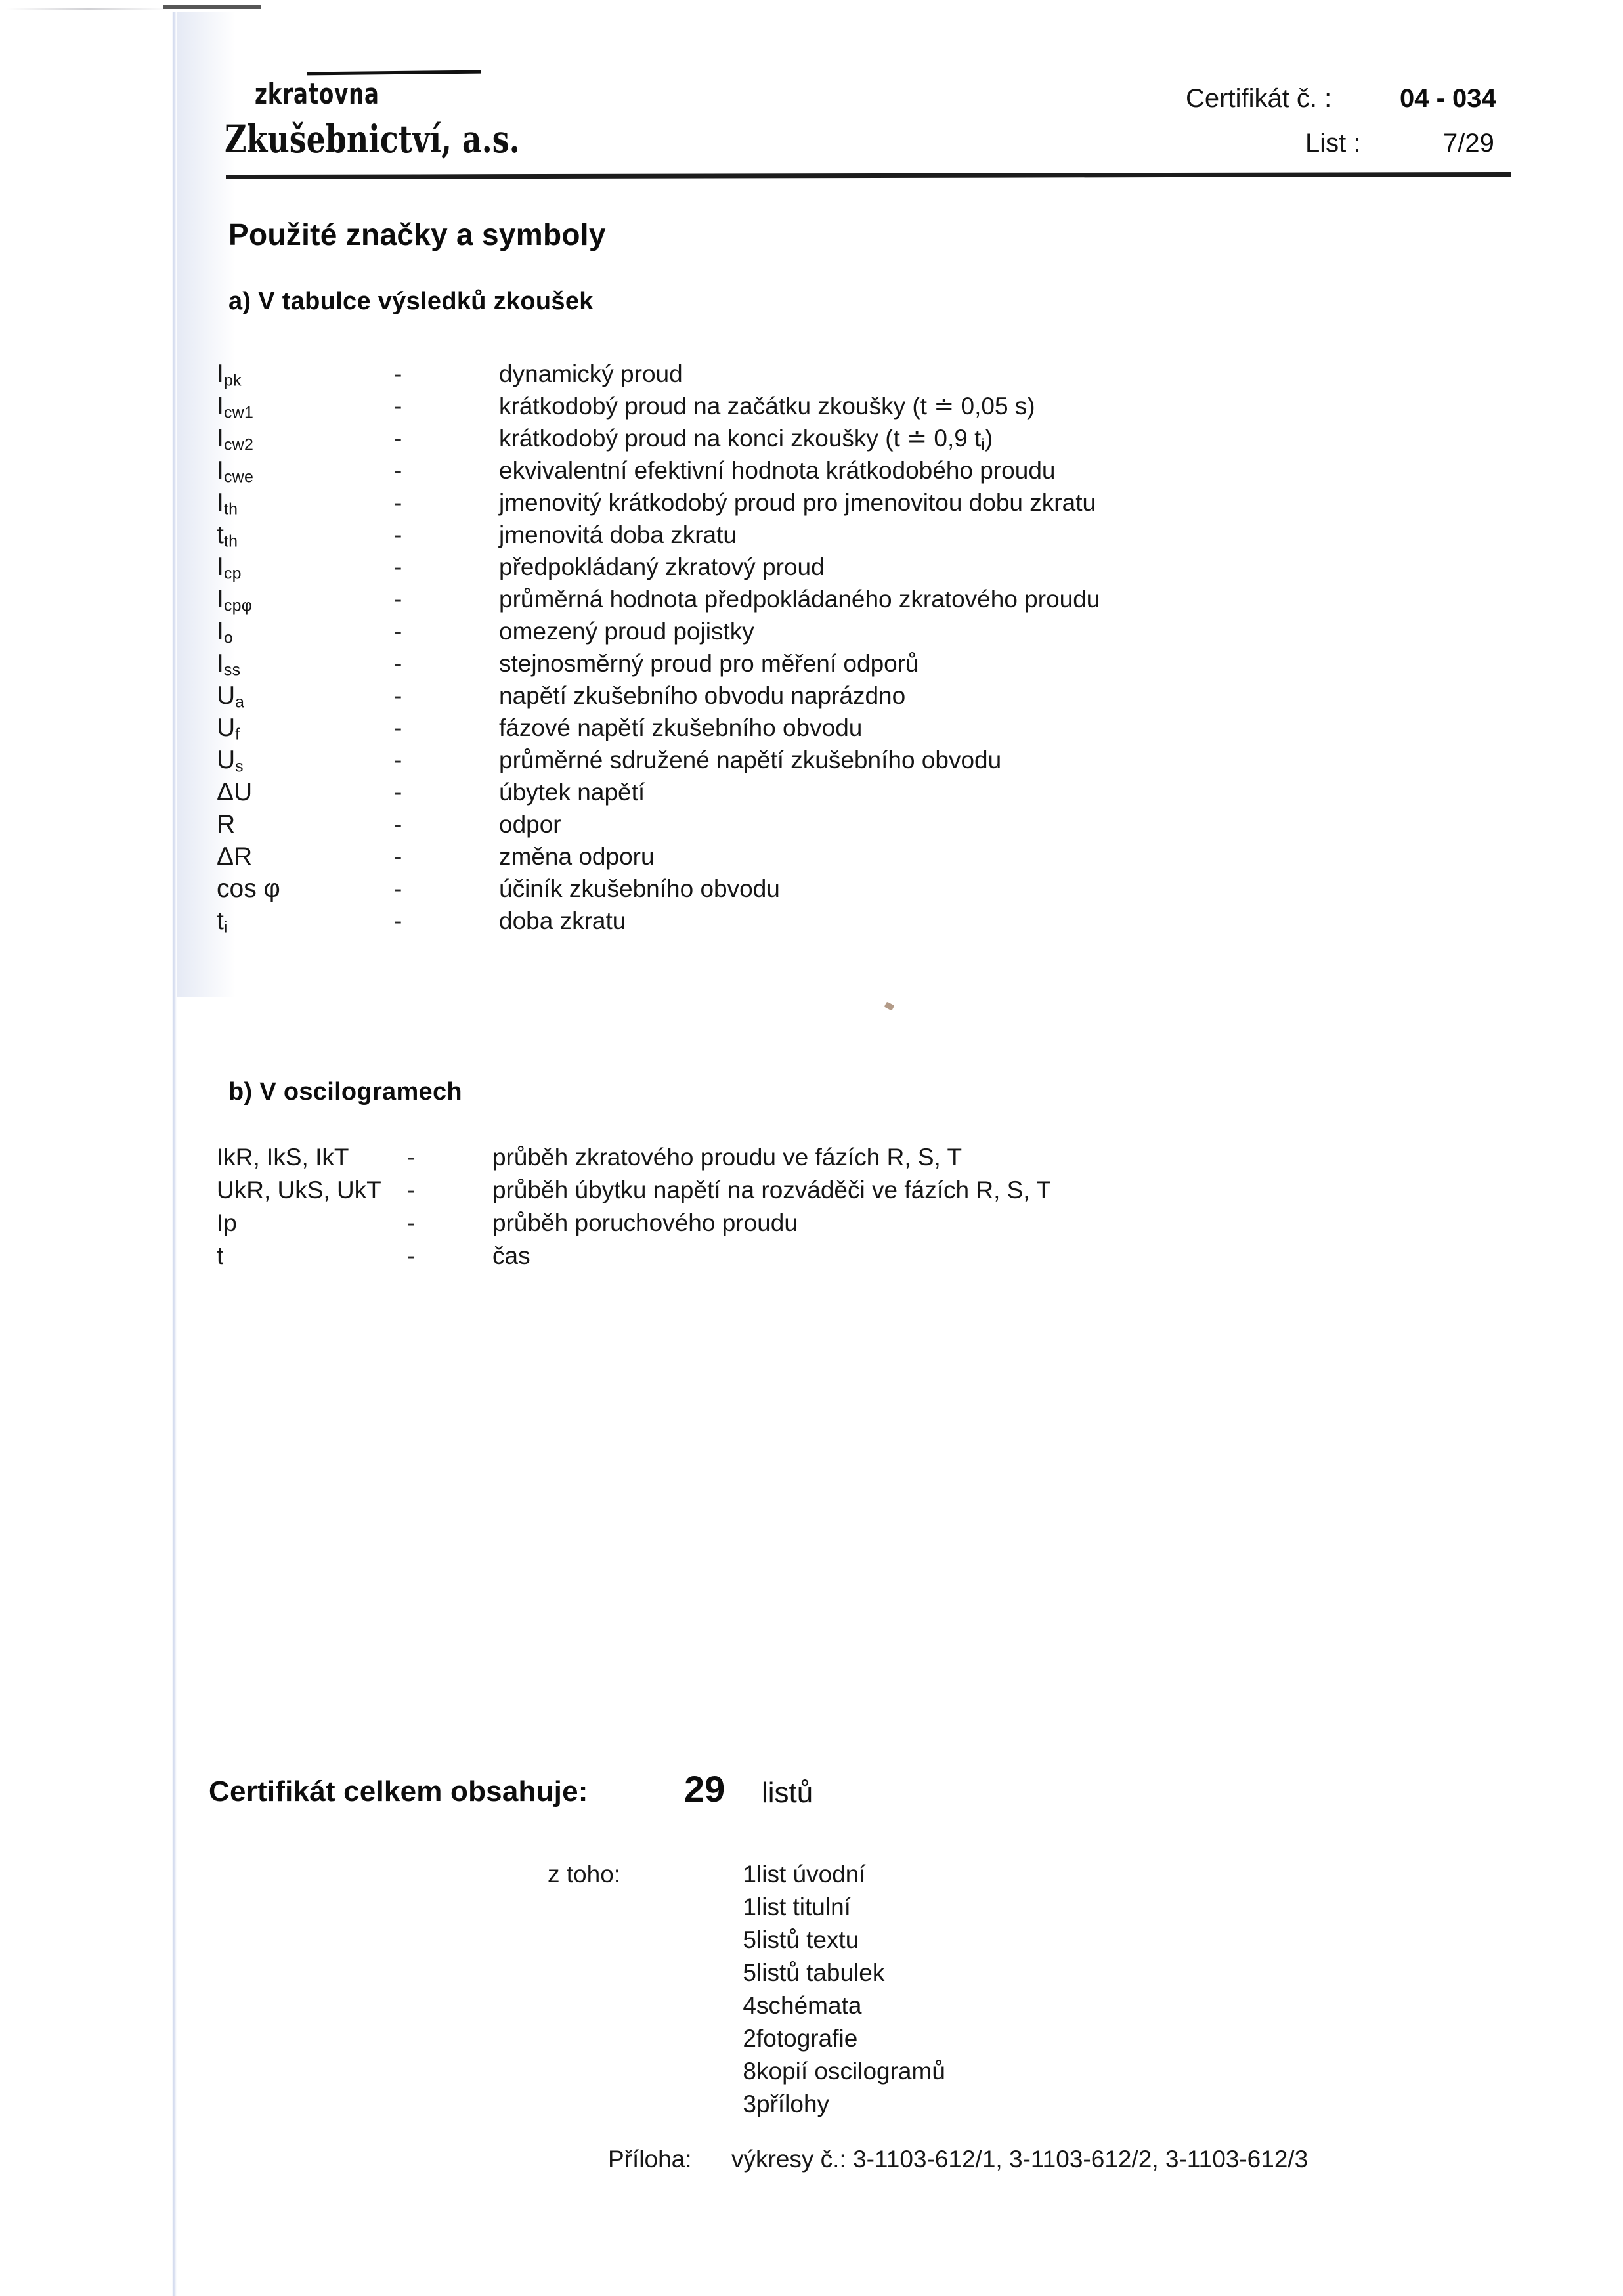  Describe the element at coordinates (212, 7) in the screenshot. I see `scan-top-mark` at that location.